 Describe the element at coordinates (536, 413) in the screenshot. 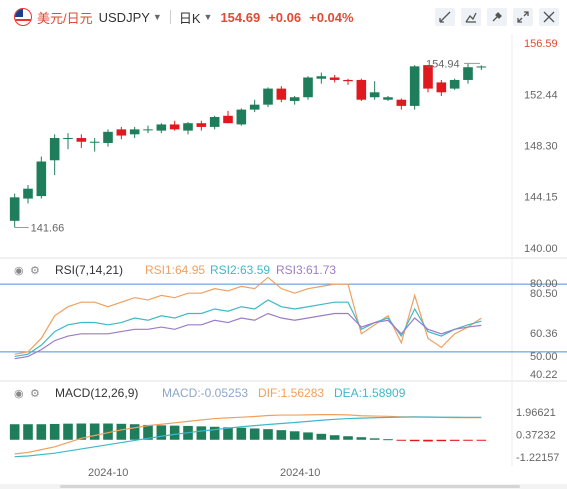

I see `macd-axis-label: 1.96621` at that location.